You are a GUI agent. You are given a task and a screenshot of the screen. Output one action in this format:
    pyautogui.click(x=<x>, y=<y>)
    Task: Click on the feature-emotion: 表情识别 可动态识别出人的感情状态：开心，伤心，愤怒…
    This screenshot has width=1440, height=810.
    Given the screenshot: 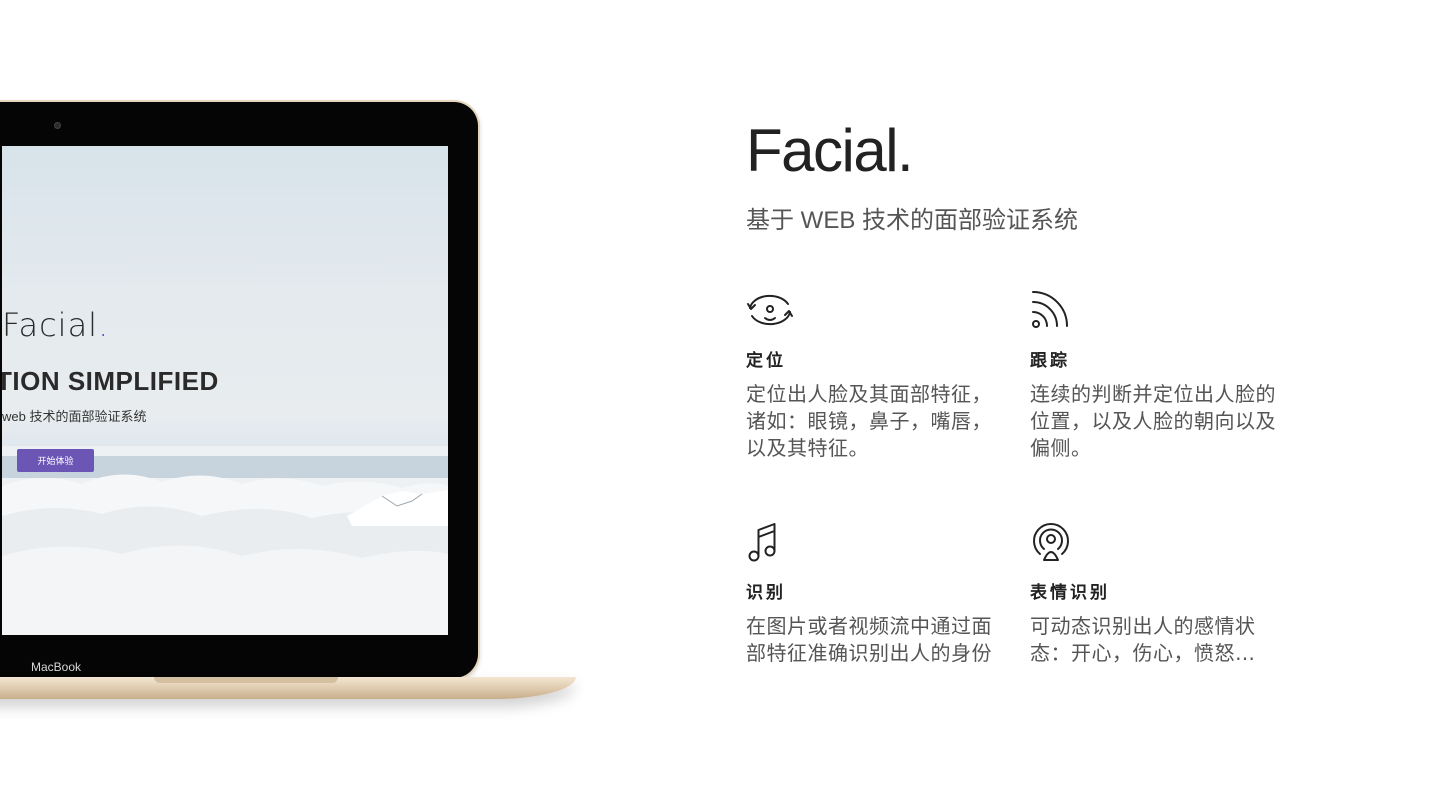 What is the action you would take?
    pyautogui.click(x=1160, y=593)
    